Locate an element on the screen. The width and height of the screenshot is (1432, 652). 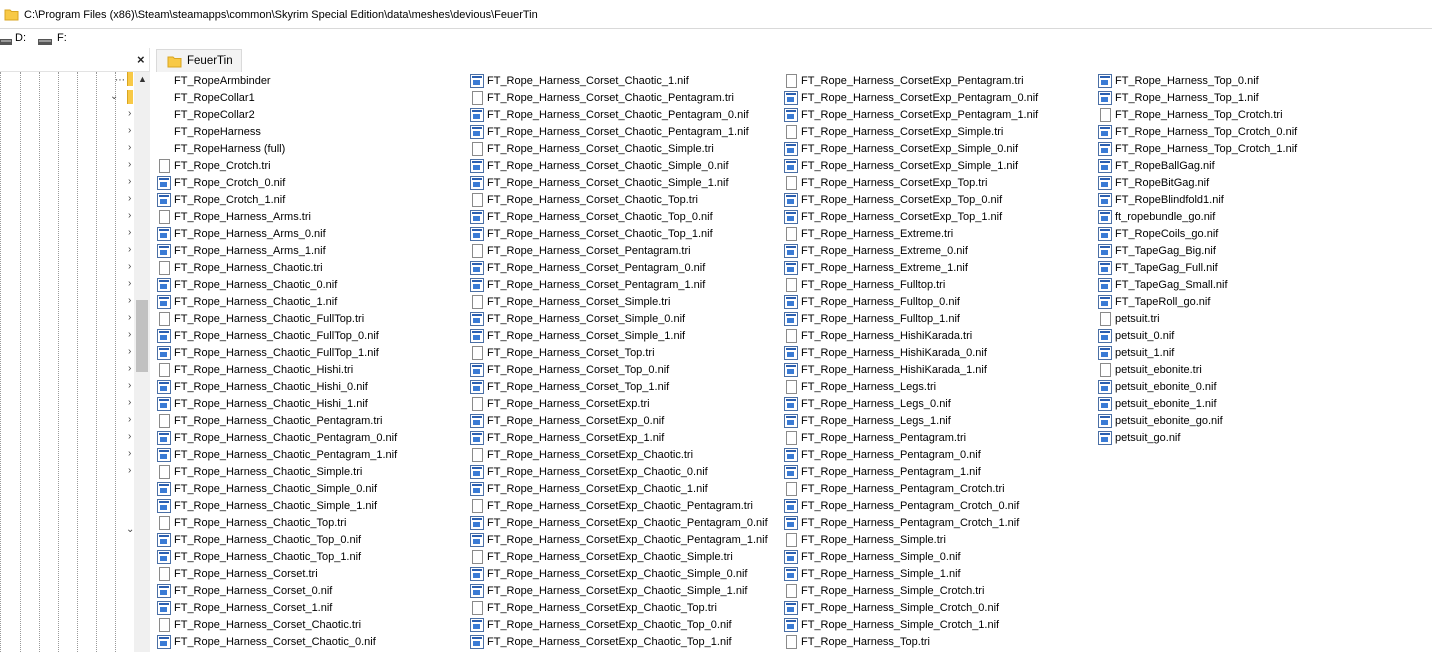
scroll-up-icon: ▲ is located at coordinates (142, 79).